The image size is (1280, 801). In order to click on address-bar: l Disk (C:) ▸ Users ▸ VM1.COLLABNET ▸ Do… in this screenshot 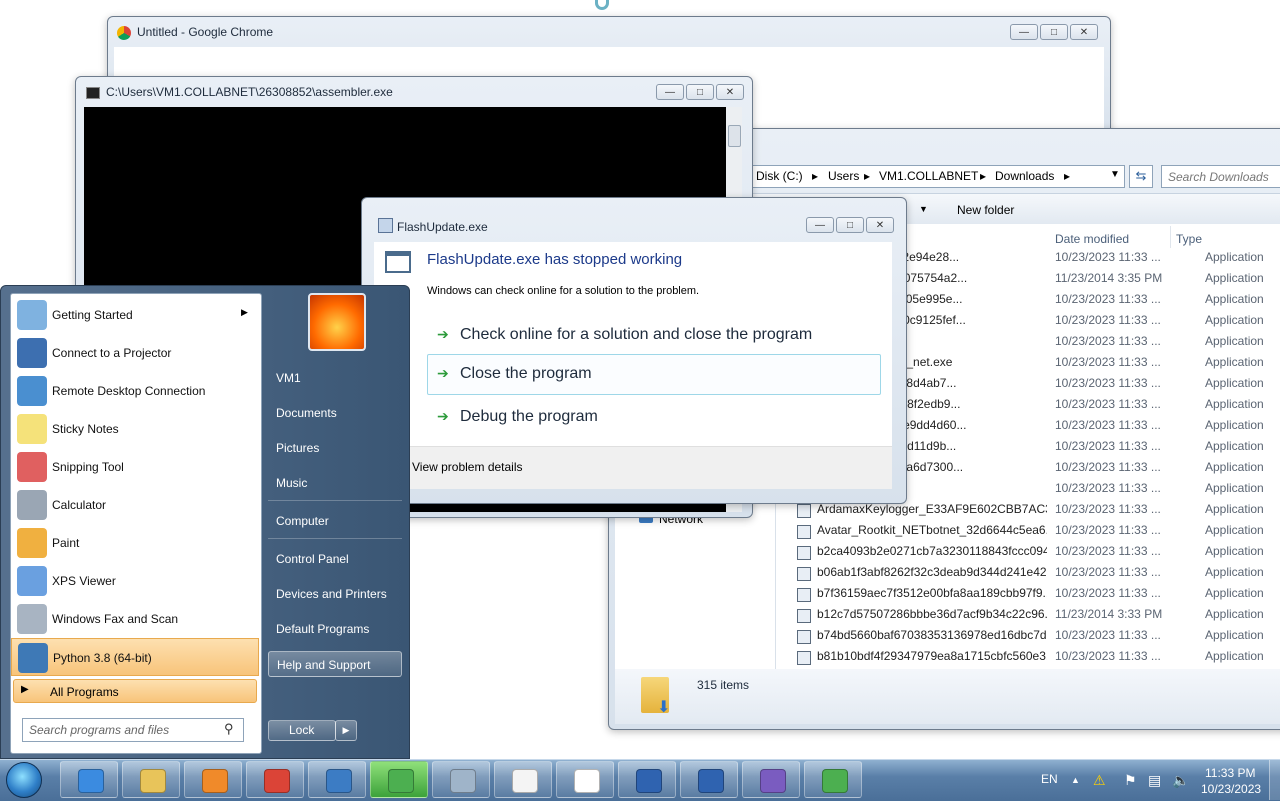, I will do `click(936, 176)`.